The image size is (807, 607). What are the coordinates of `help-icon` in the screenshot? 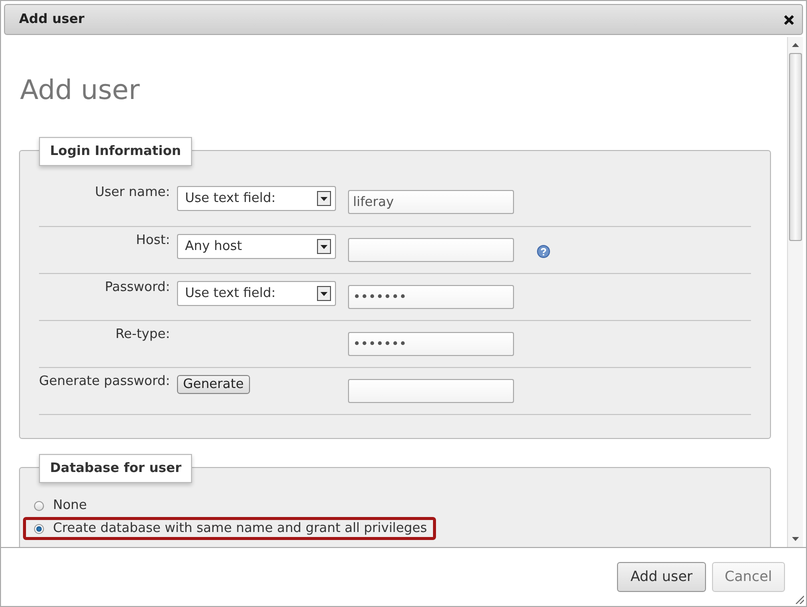 It's located at (543, 251).